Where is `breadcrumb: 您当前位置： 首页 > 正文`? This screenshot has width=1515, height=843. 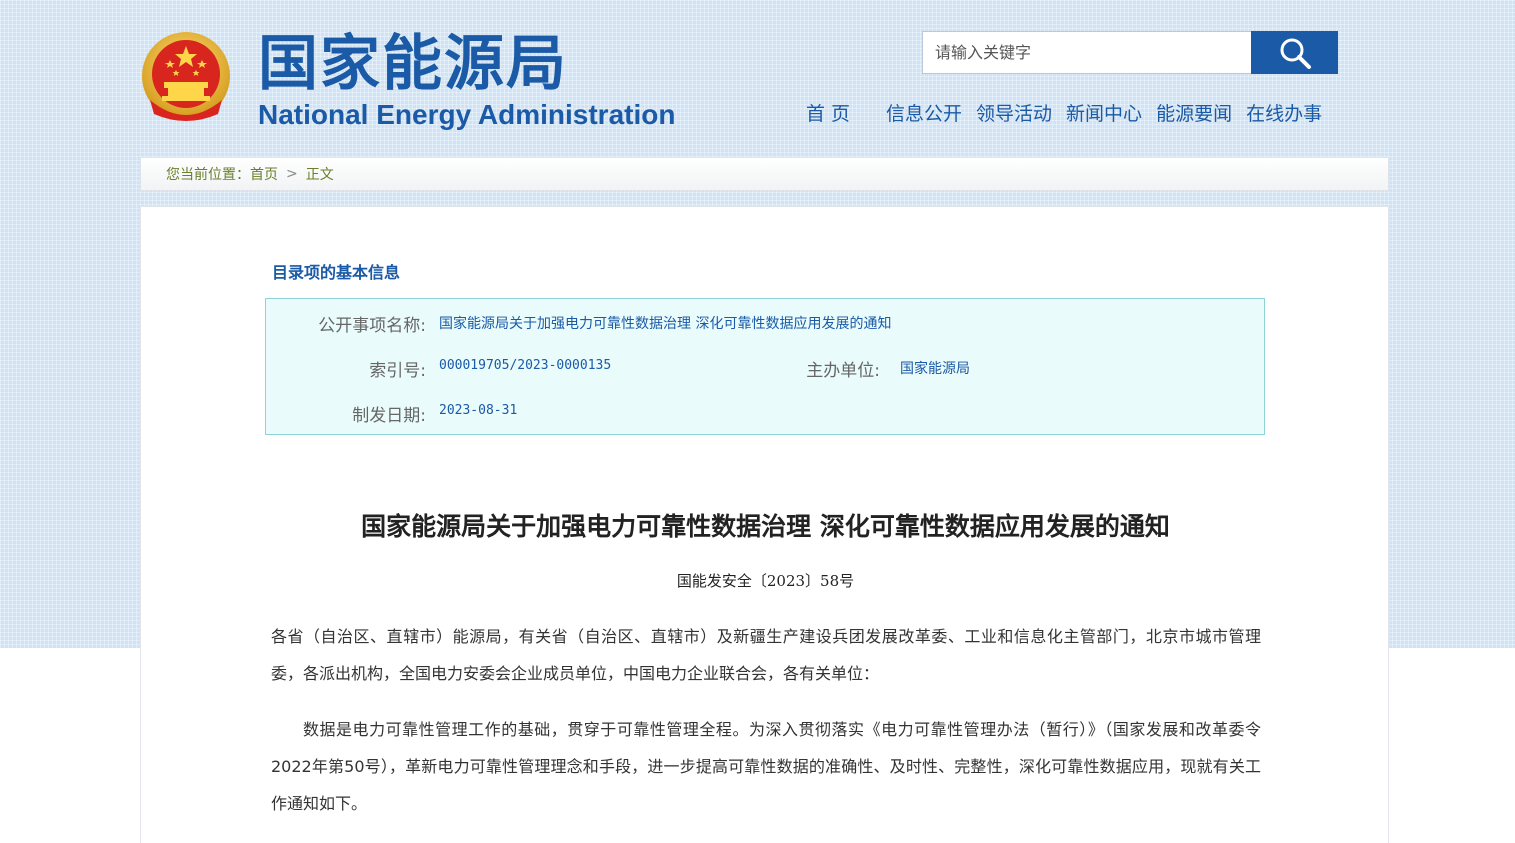
breadcrumb: 您当前位置： 首页 > 正文 is located at coordinates (764, 174).